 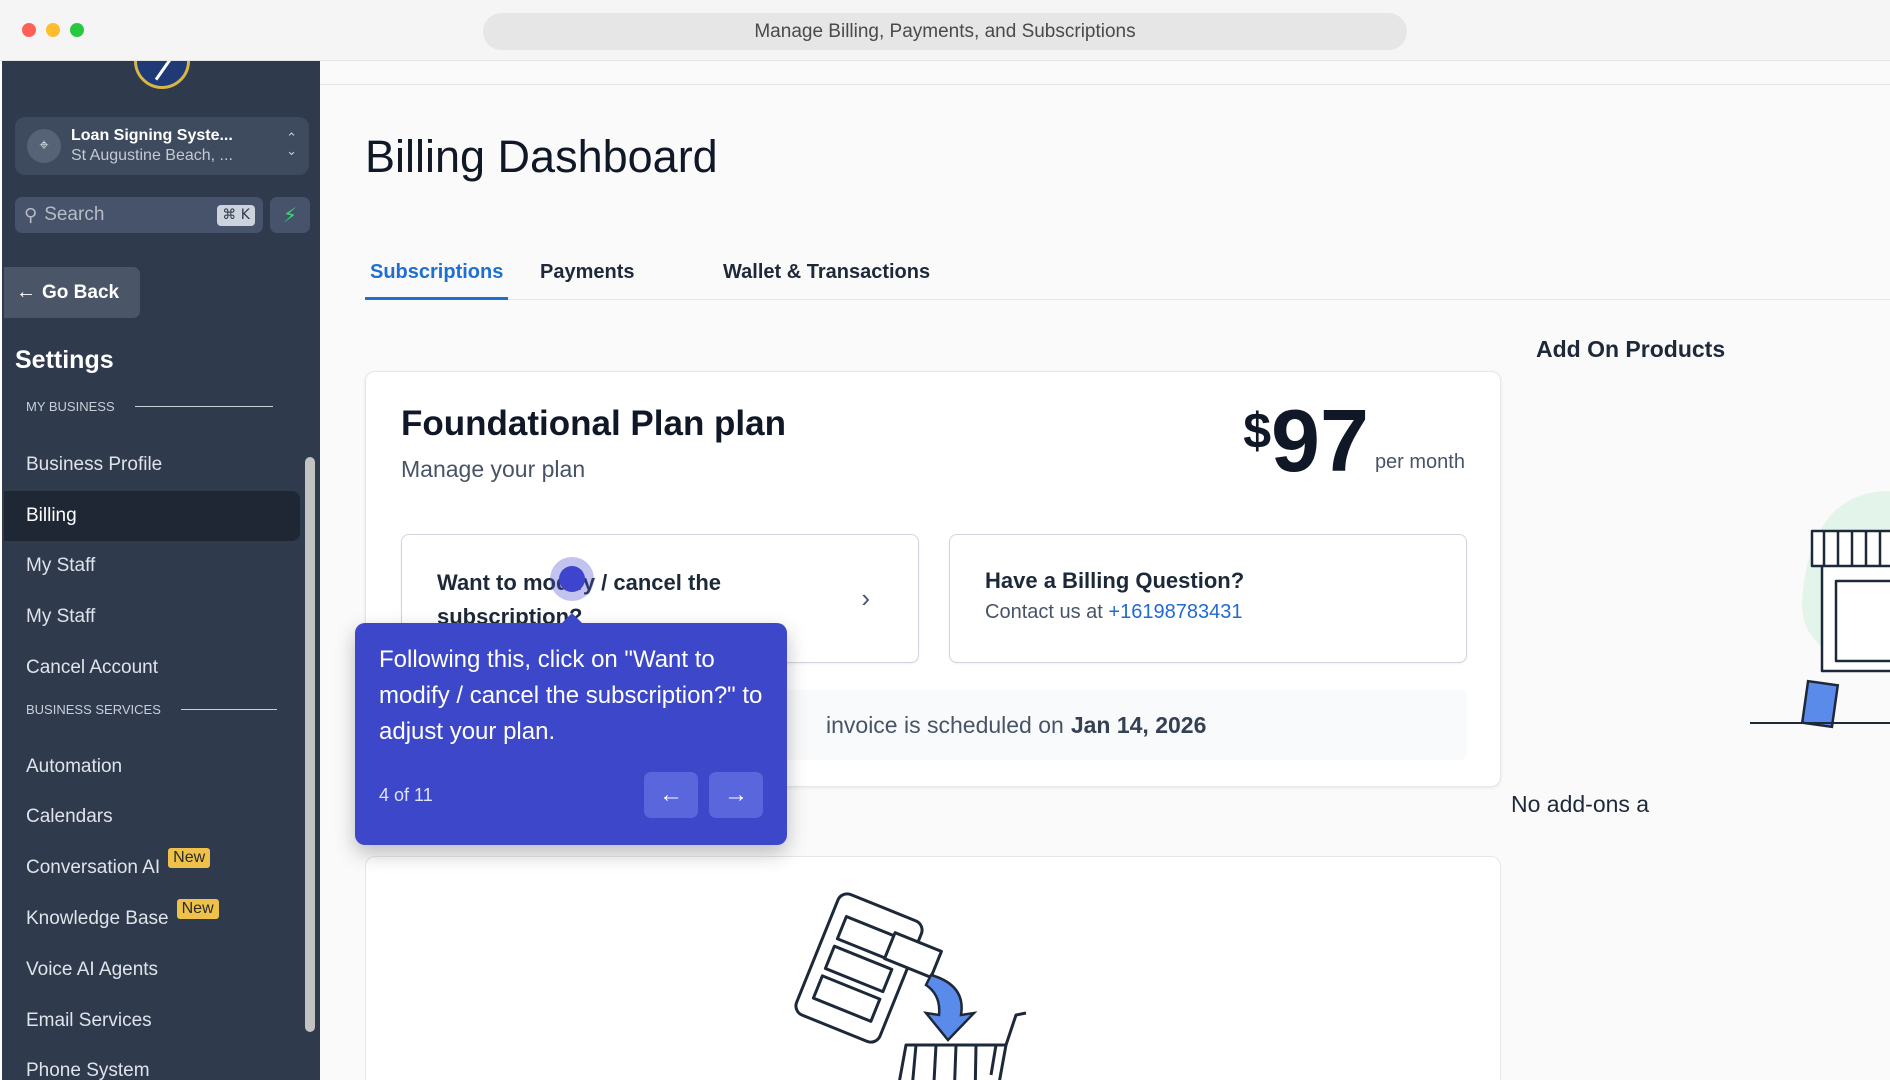 What do you see at coordinates (29, 30) in the screenshot?
I see `close-window-button` at bounding box center [29, 30].